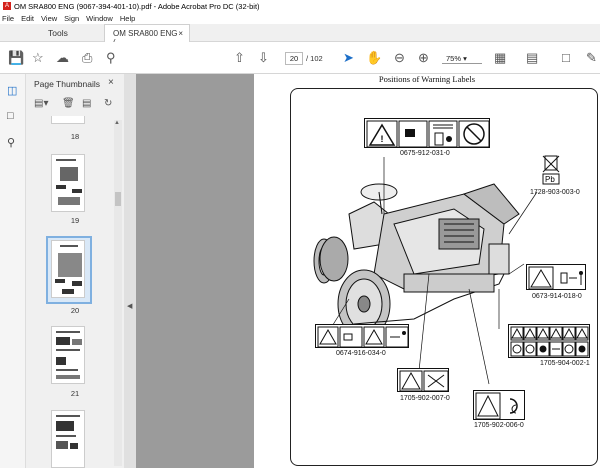  I want to click on scroll-mode-icon: ▤, so click(532, 58).